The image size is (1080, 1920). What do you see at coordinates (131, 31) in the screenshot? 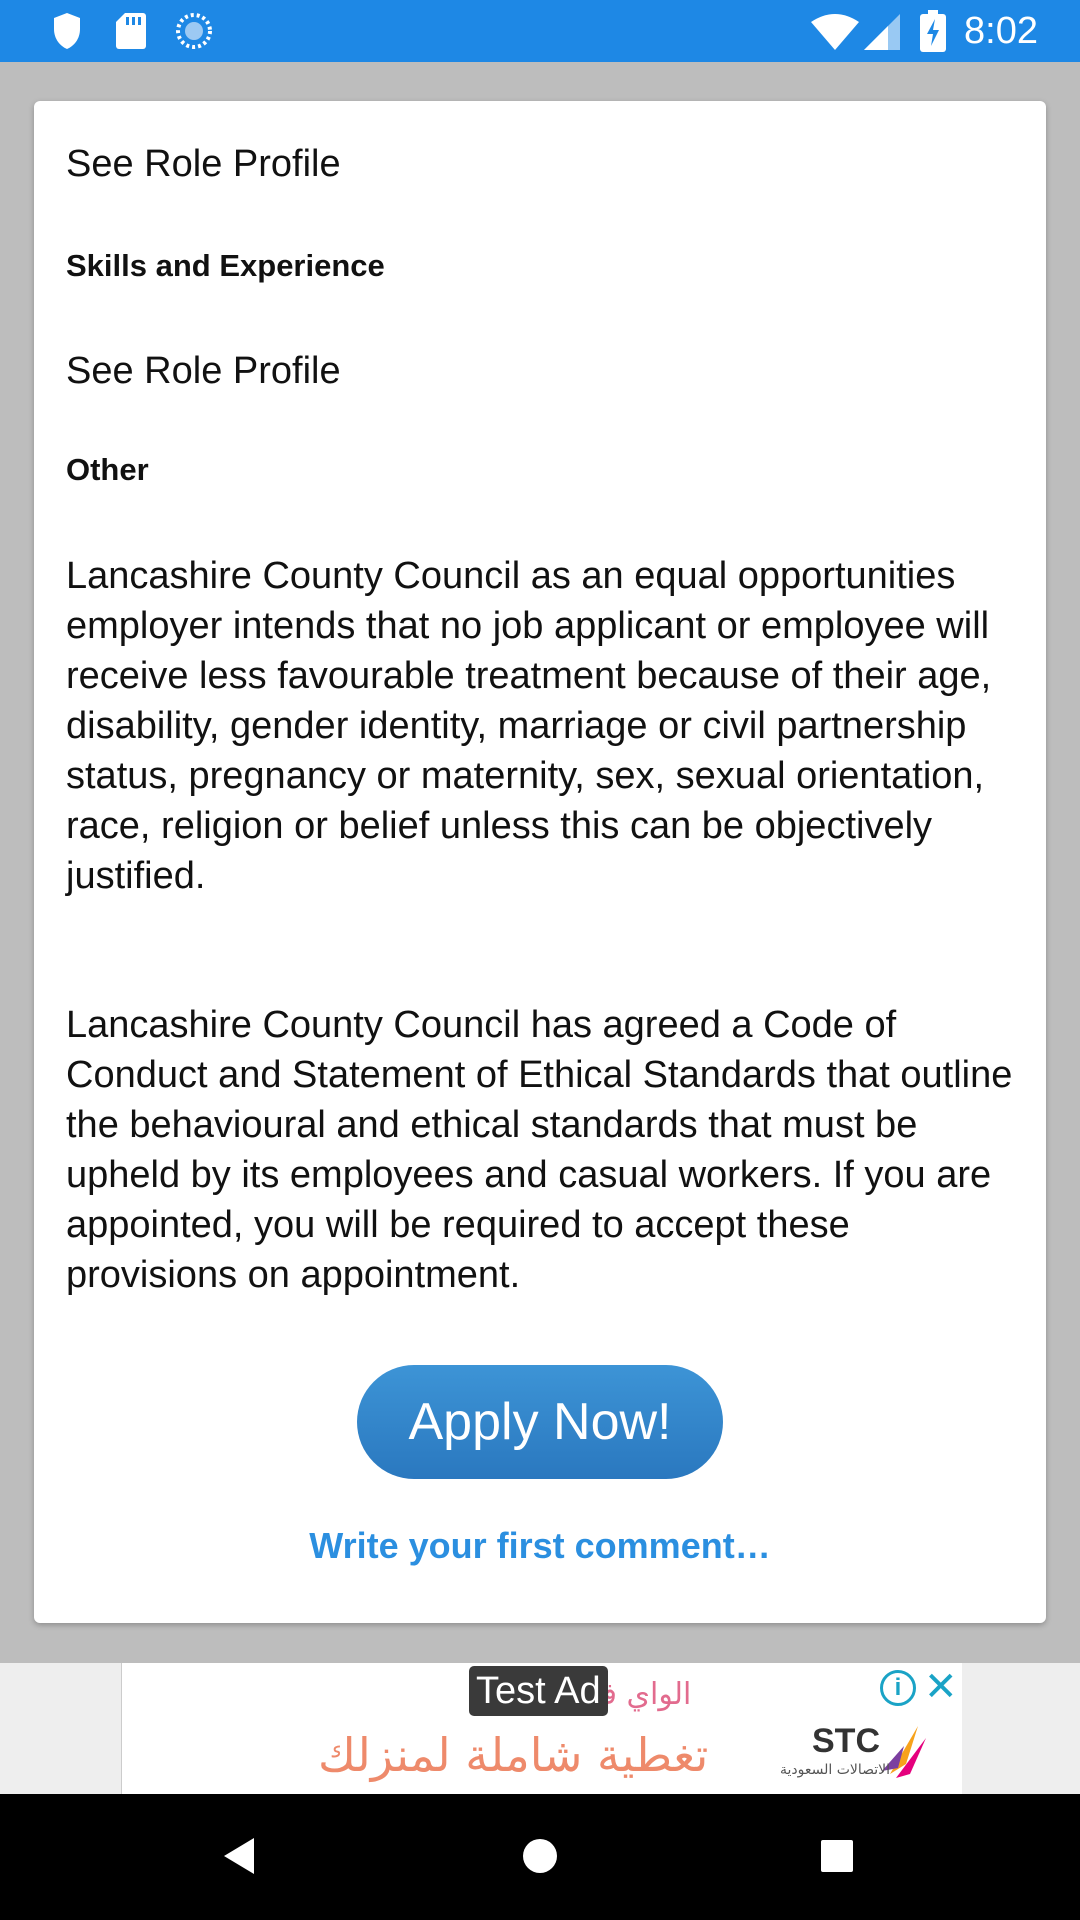
I see `sd-card-icon` at bounding box center [131, 31].